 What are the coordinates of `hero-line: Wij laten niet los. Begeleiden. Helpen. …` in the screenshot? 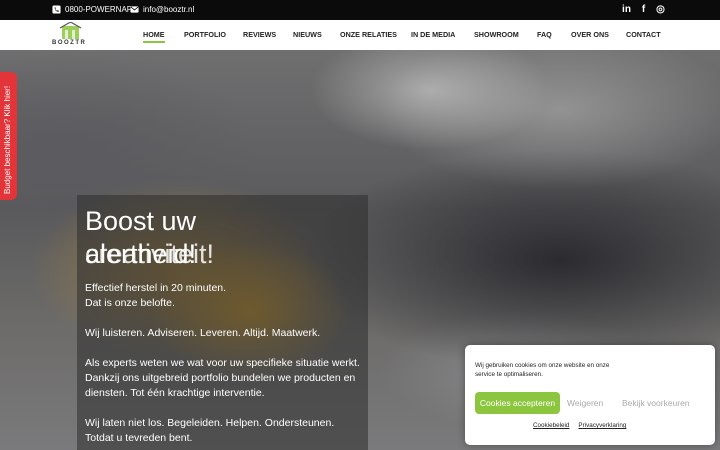 It's located at (210, 423).